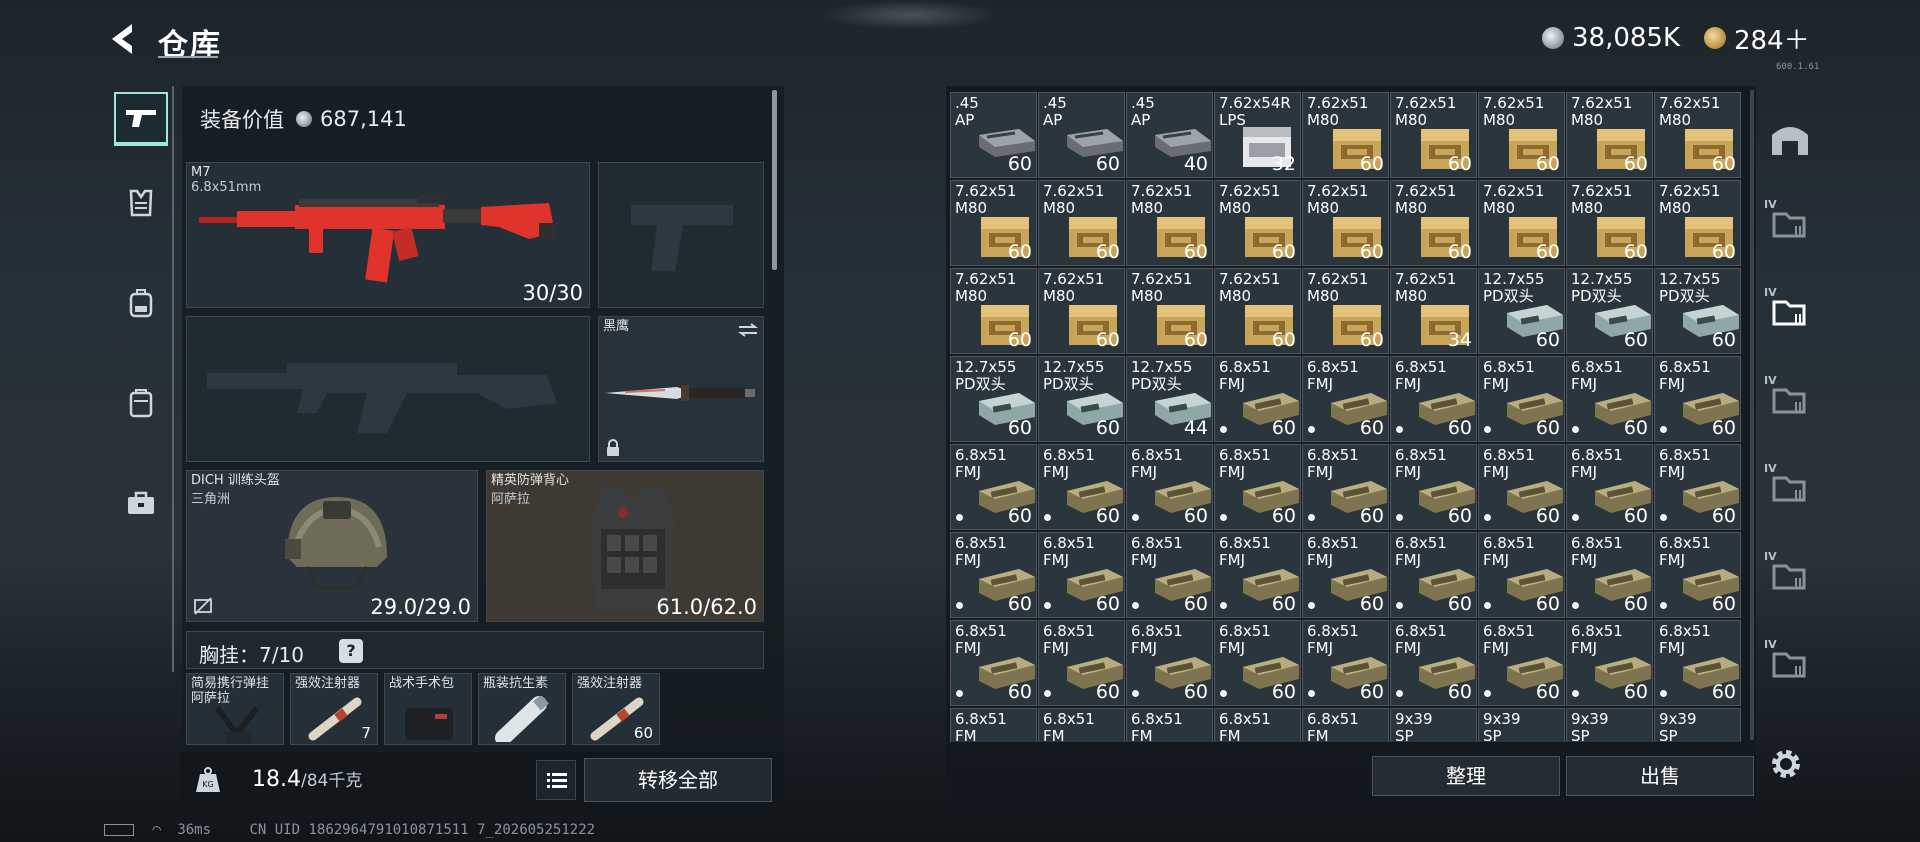  I want to click on stash-tab-4: IV, so click(1790, 490).